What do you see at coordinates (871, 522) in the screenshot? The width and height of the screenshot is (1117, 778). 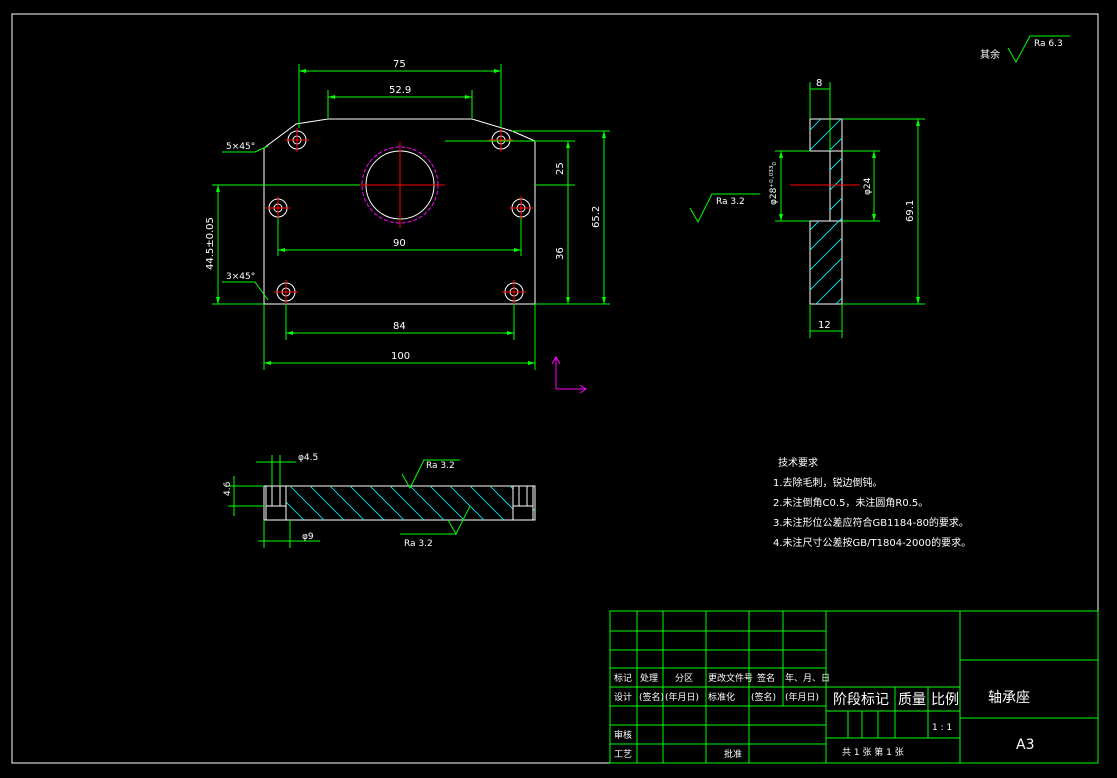 I see `tech-req-item-3: 3.未注形位公差应符合GB1184-80的要求。` at bounding box center [871, 522].